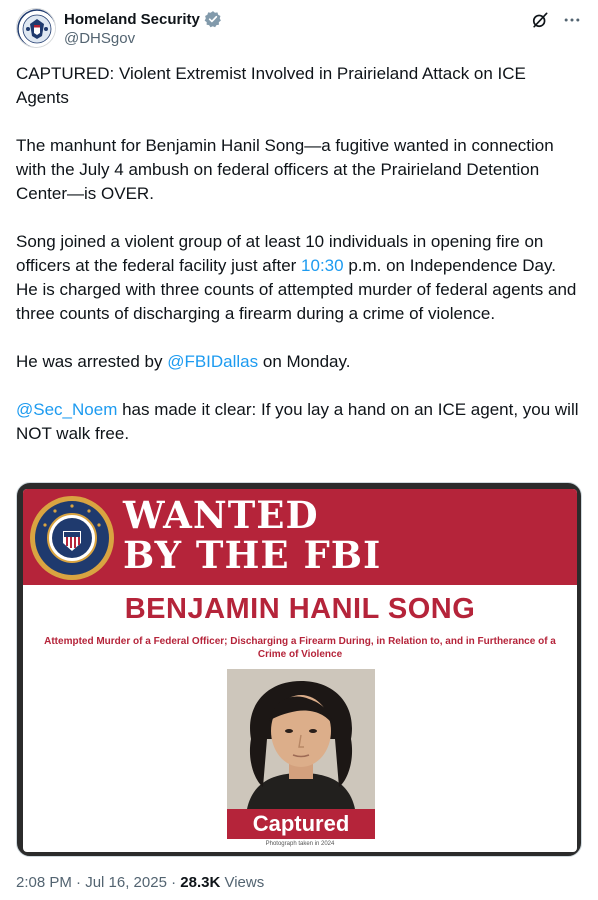 This screenshot has width=598, height=900. Describe the element at coordinates (304, 361) in the screenshot. I see `arrest-text-end: on Monday.` at that location.